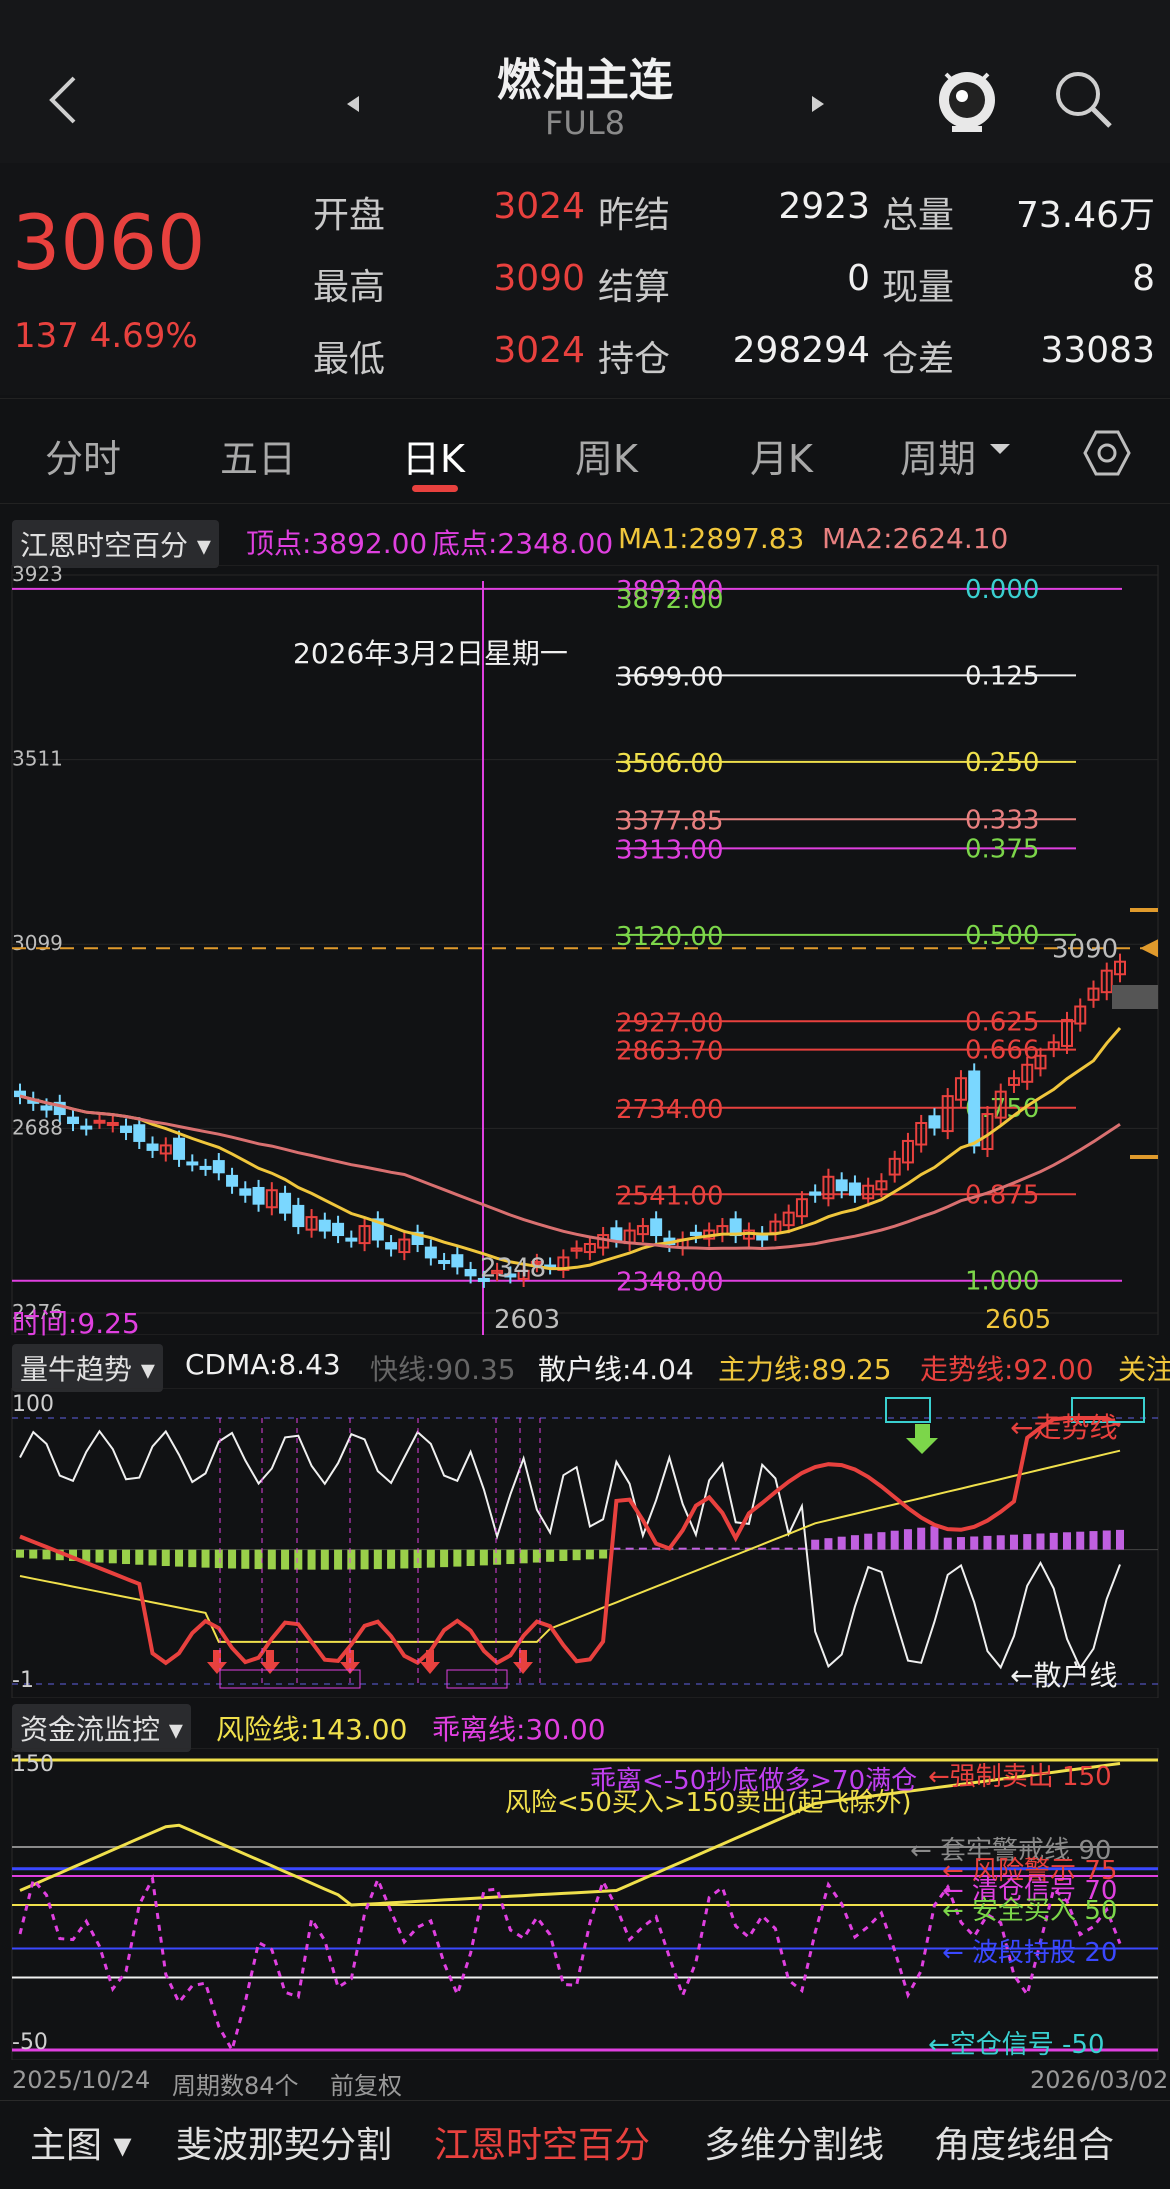 The width and height of the screenshot is (1170, 2189). What do you see at coordinates (290, 1679) in the screenshot?
I see `signal-box` at bounding box center [290, 1679].